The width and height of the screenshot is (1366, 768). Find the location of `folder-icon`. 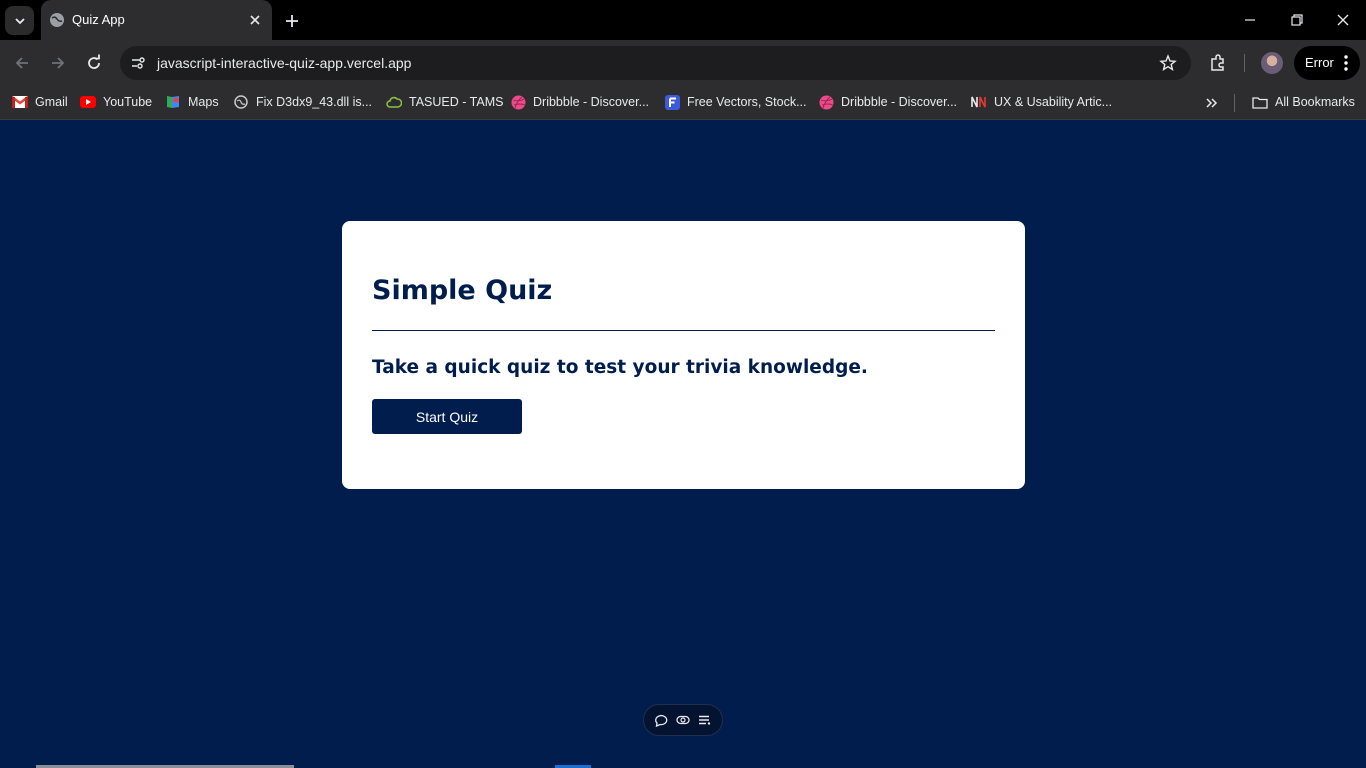

folder-icon is located at coordinates (1260, 102).